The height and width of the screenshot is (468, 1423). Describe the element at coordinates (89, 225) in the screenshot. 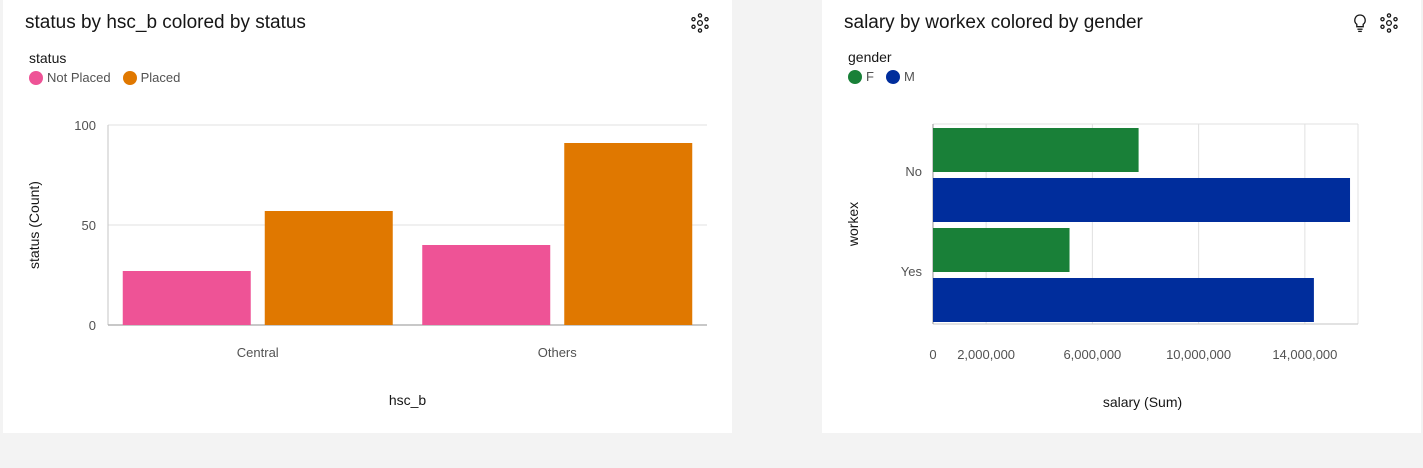

I see `y-tick-label: 50` at that location.